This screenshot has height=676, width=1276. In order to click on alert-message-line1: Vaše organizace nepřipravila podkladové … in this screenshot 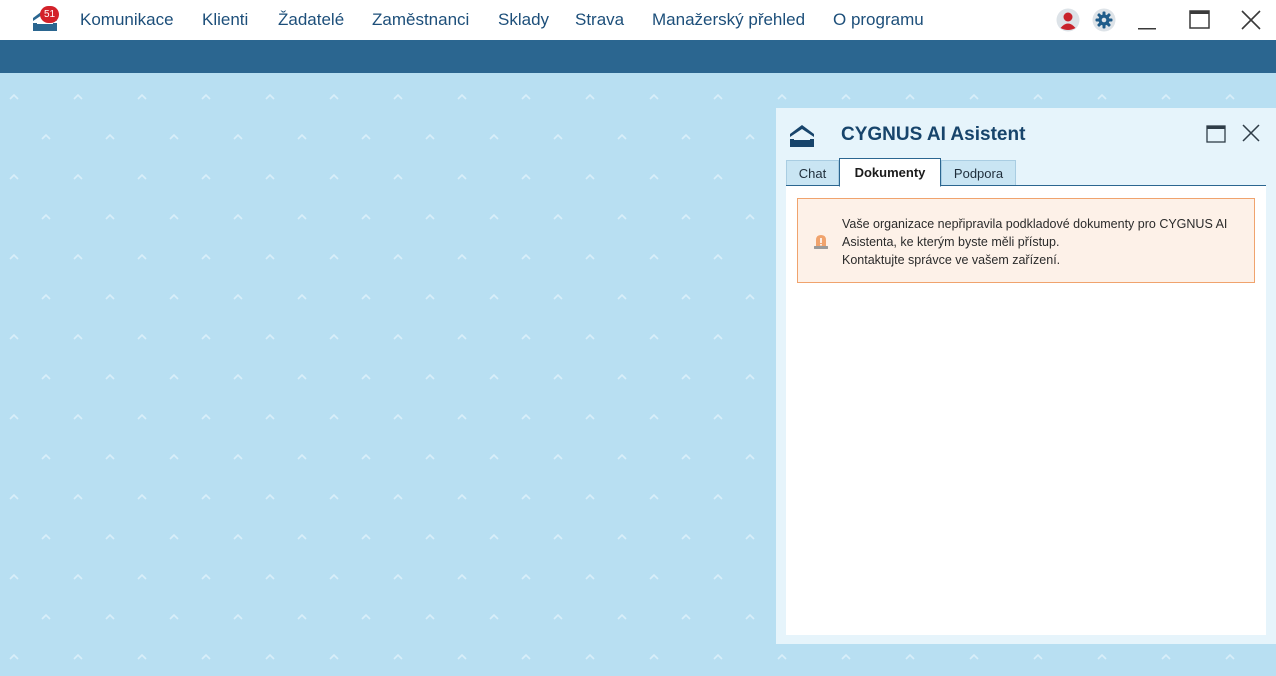, I will do `click(1035, 233)`.